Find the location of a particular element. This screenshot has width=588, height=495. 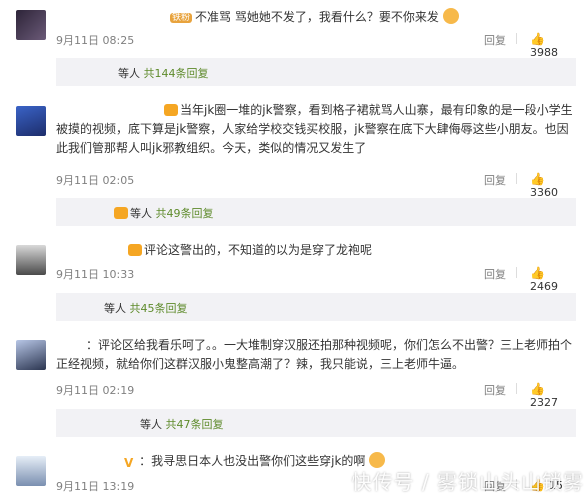

reply-count-link: 共49条回复 is located at coordinates (185, 213).